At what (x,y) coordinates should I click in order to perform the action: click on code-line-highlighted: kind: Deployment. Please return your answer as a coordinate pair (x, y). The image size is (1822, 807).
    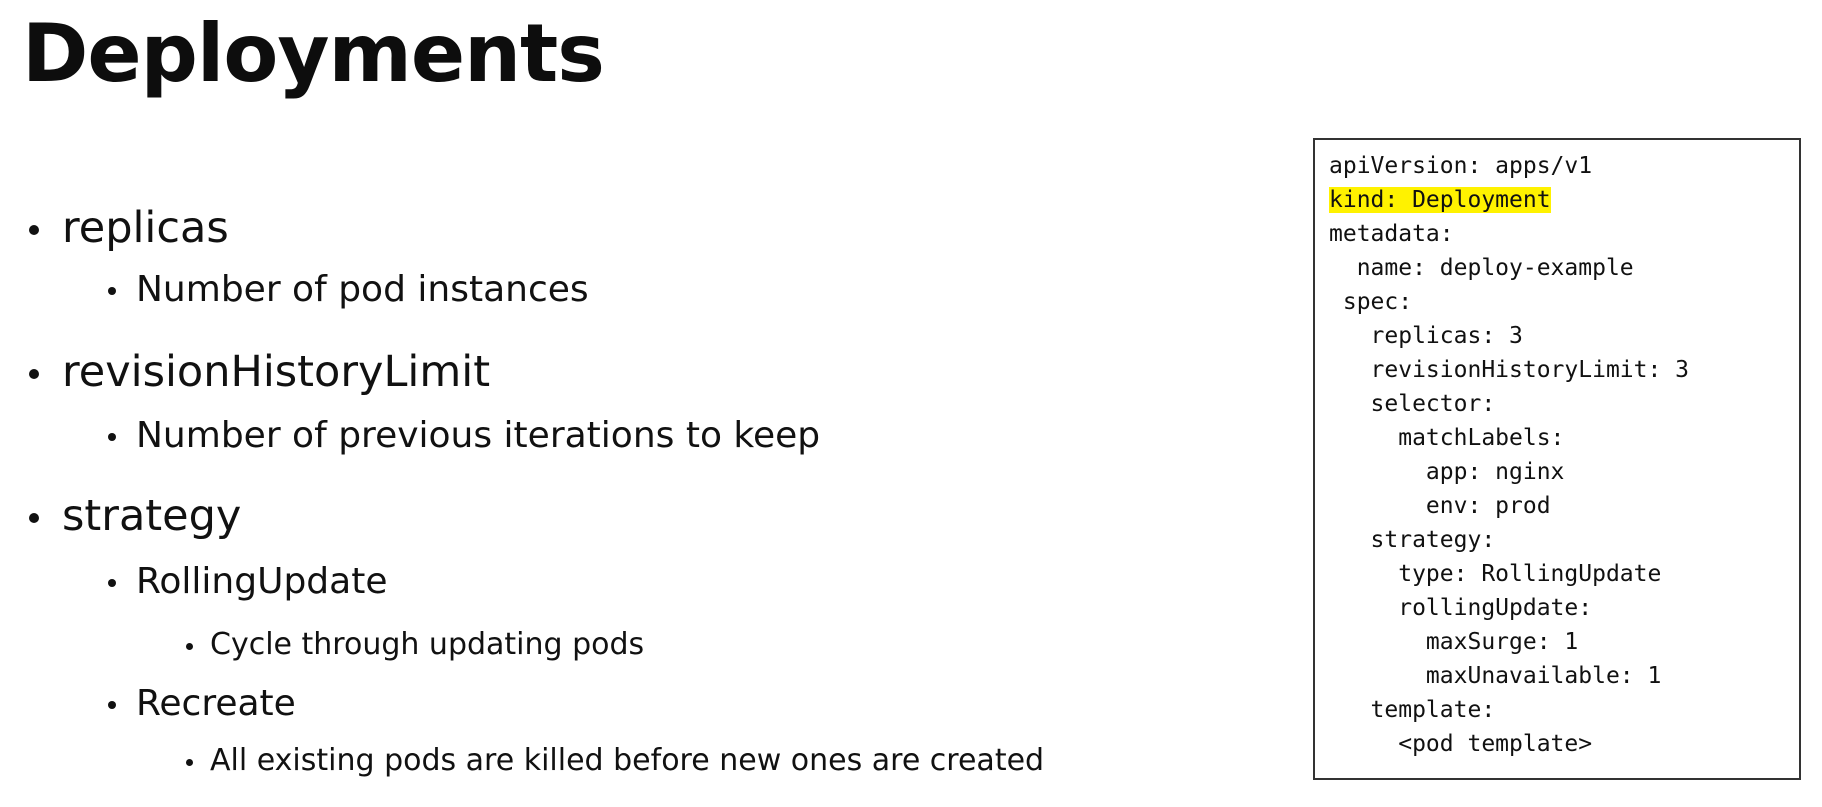
    Looking at the image, I should click on (1440, 200).